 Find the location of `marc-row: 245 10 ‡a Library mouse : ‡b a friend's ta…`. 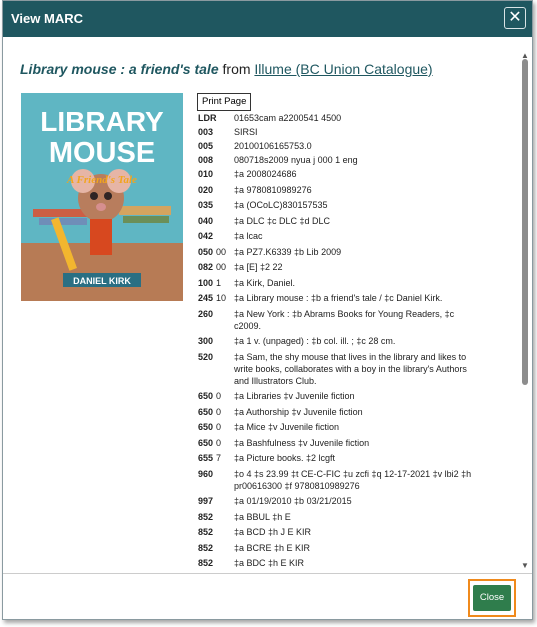

marc-row: 245 10 ‡a Library mouse : ‡b a friend's ta… is located at coordinates (340, 298).